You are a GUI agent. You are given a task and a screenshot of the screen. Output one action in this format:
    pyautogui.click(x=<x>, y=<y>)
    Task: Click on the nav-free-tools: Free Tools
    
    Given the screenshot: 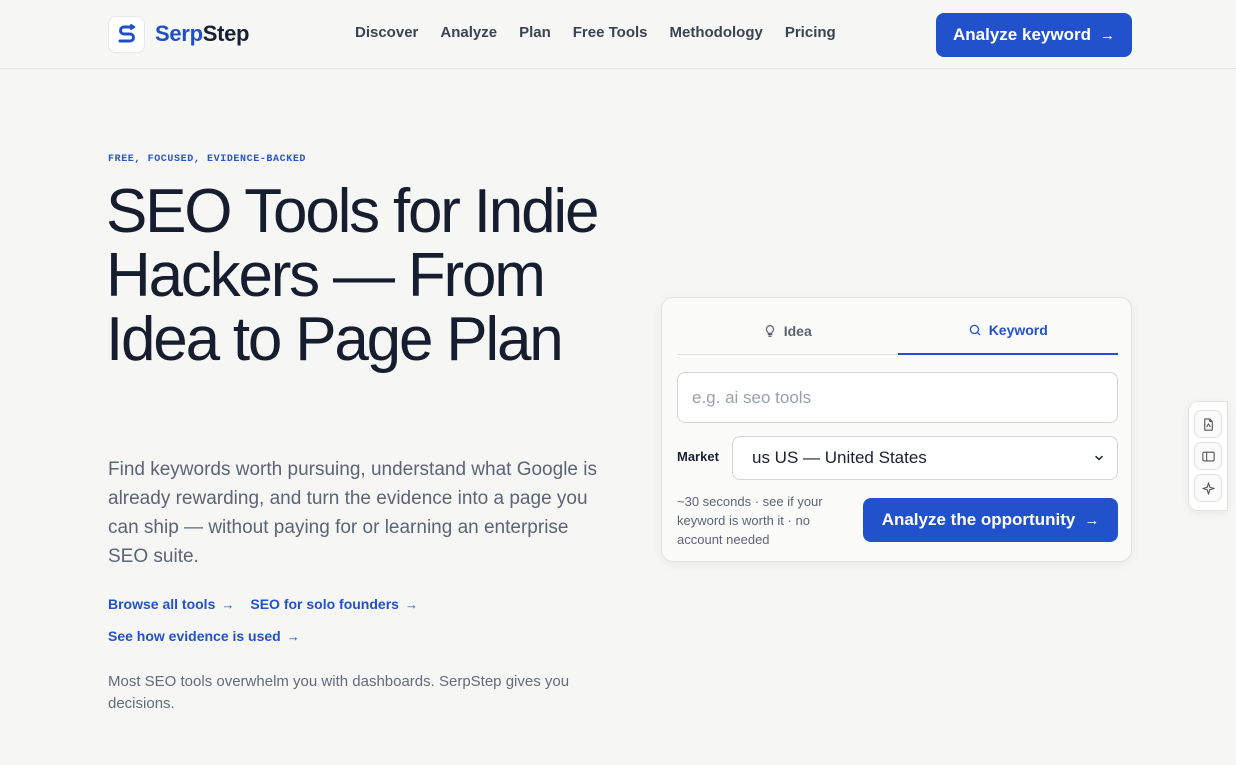 What is the action you would take?
    pyautogui.click(x=610, y=32)
    